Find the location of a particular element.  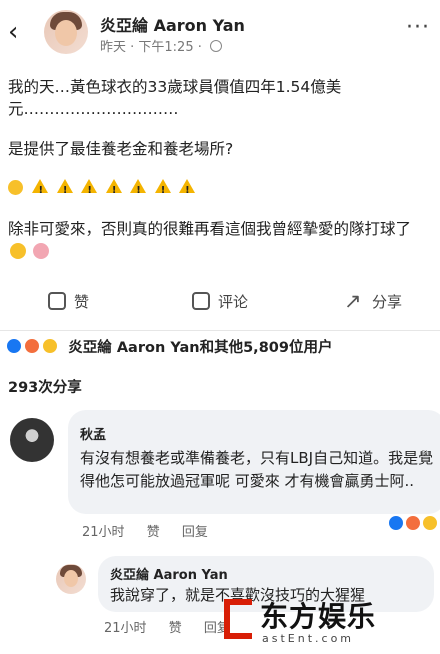

haha-reaction-icon is located at coordinates (50, 346).